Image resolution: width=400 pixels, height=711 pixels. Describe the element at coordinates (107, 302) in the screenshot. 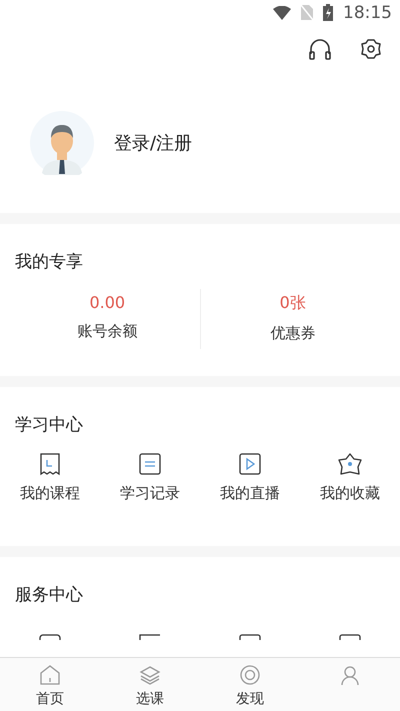

I see `stat-value: 0.00` at that location.